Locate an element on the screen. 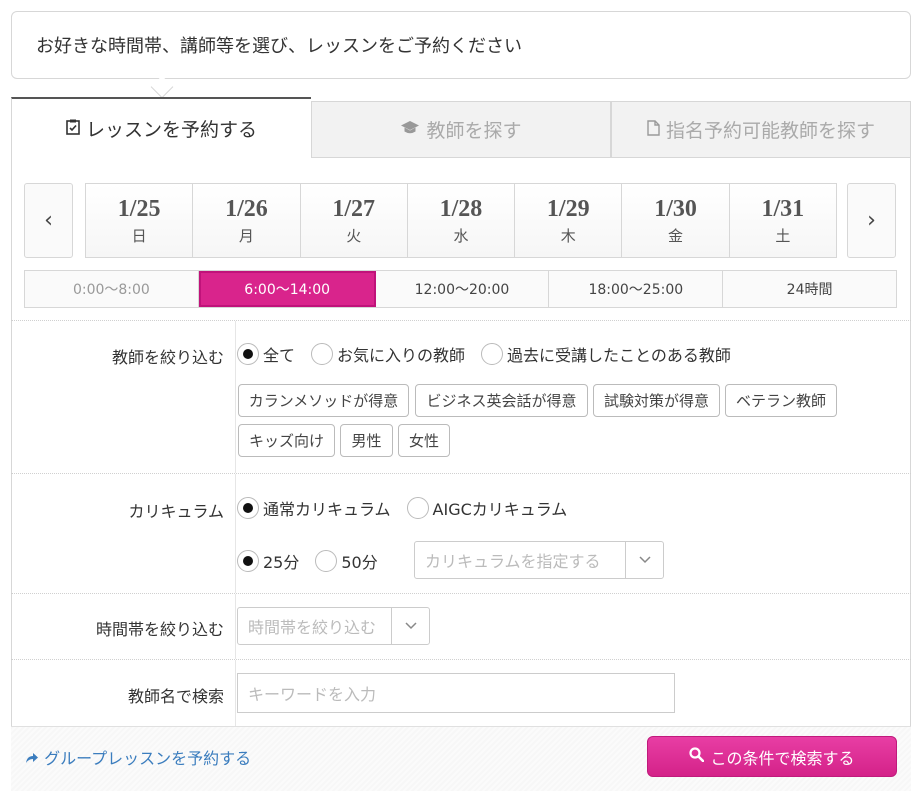 This screenshot has height=791, width=919. tag-callan-method: カランメソッドが得意 is located at coordinates (323, 400).